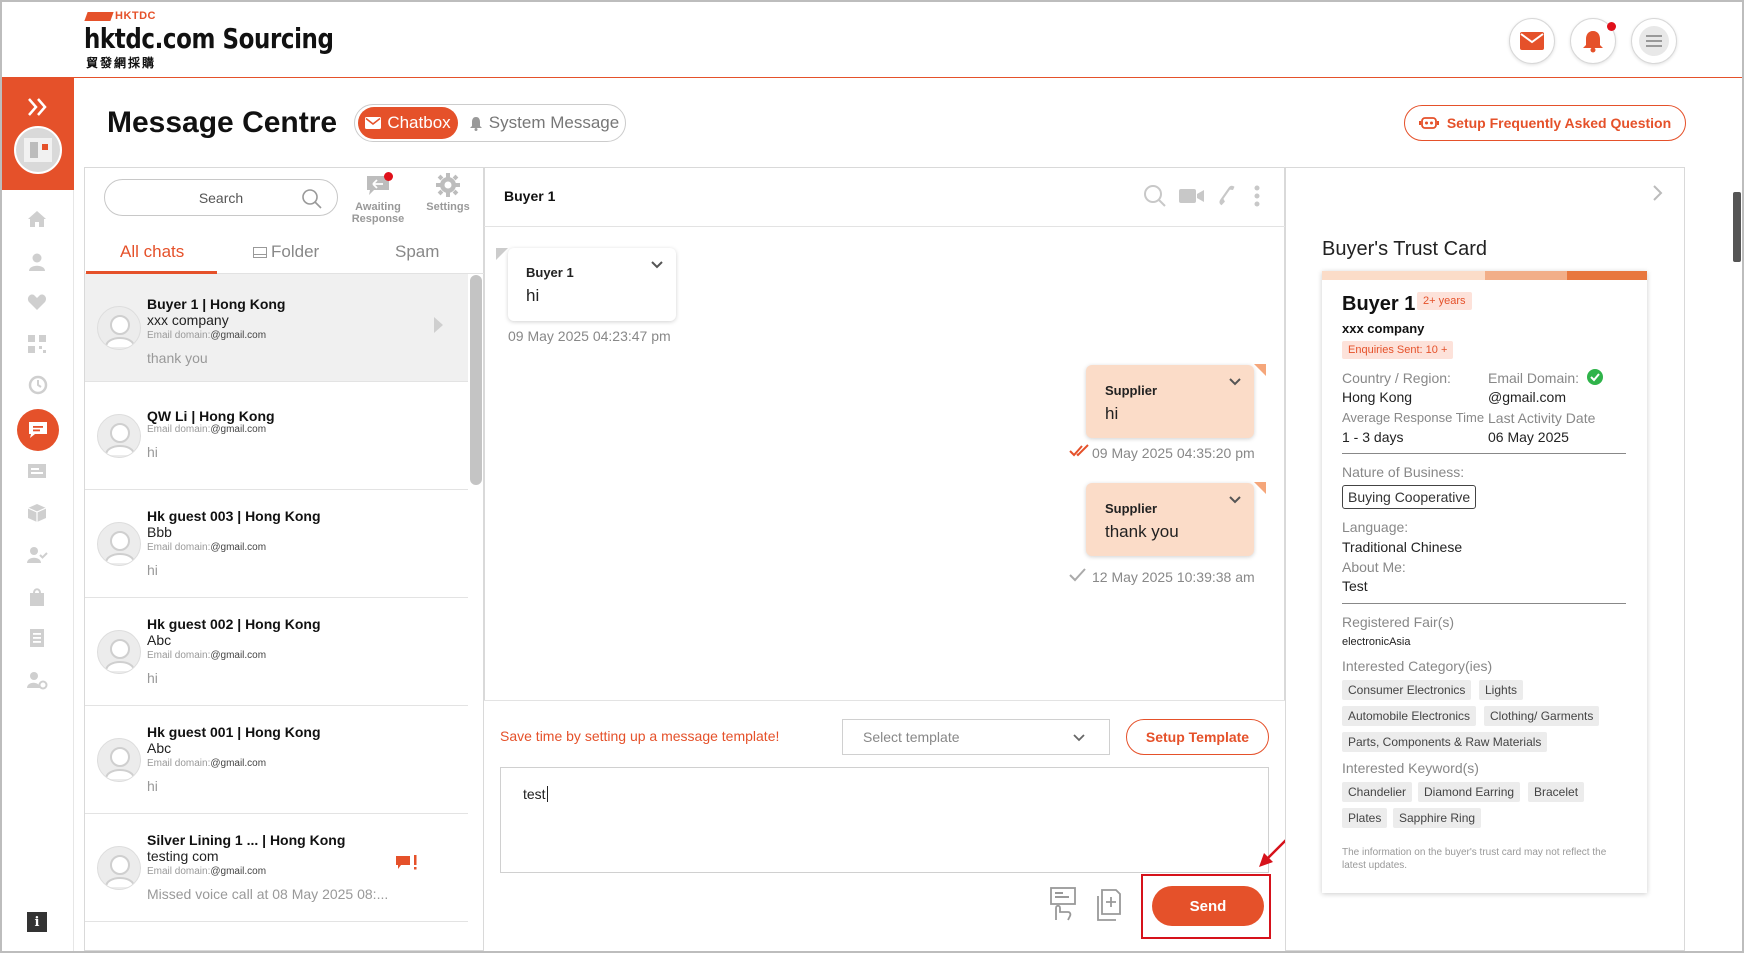  I want to click on chat-name: Hk guest 002 | Hong Kong, so click(234, 624).